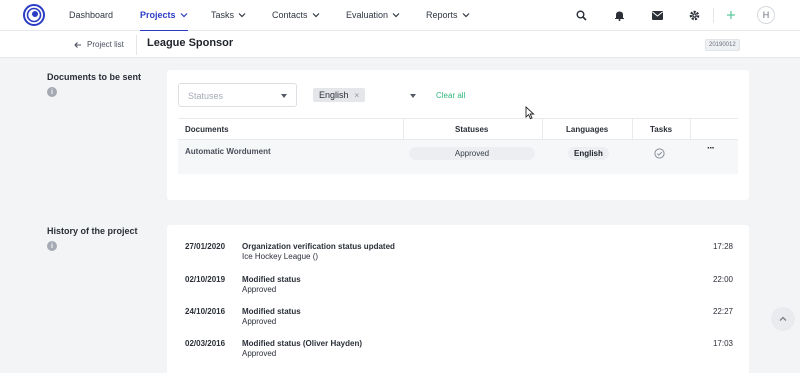 This screenshot has height=373, width=800. What do you see at coordinates (357, 95) in the screenshot?
I see `remove-chip-icon: ×` at bounding box center [357, 95].